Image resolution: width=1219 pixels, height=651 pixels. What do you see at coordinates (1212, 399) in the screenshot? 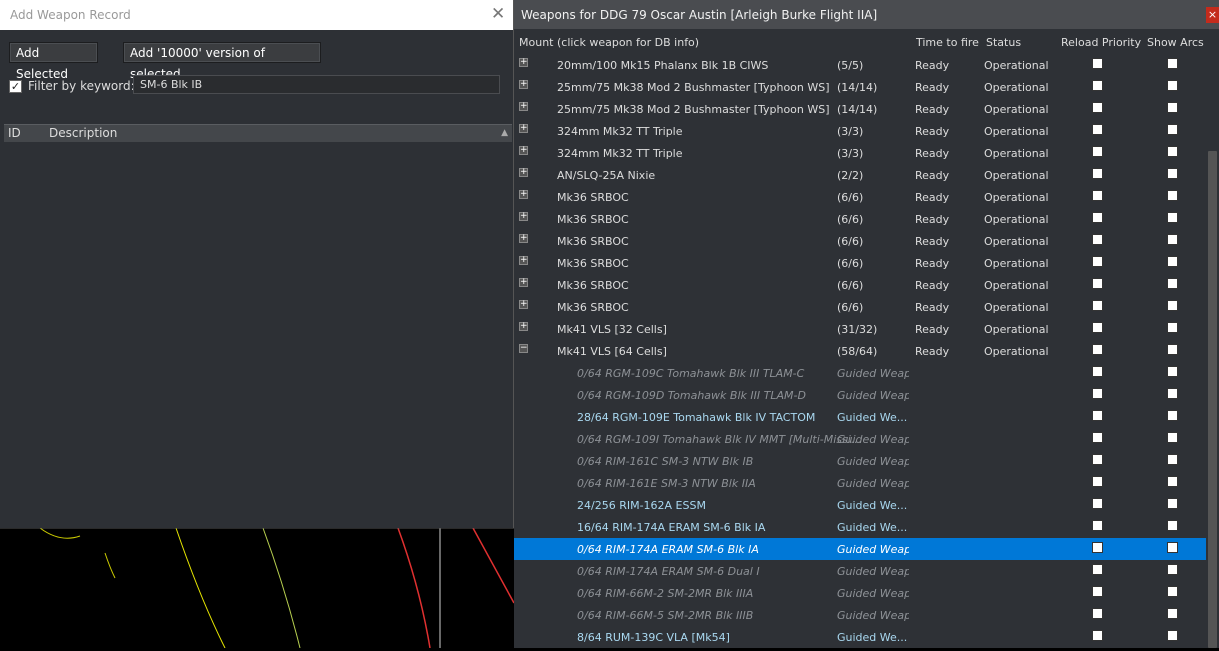
I see `scrollbar-thumb` at bounding box center [1212, 399].